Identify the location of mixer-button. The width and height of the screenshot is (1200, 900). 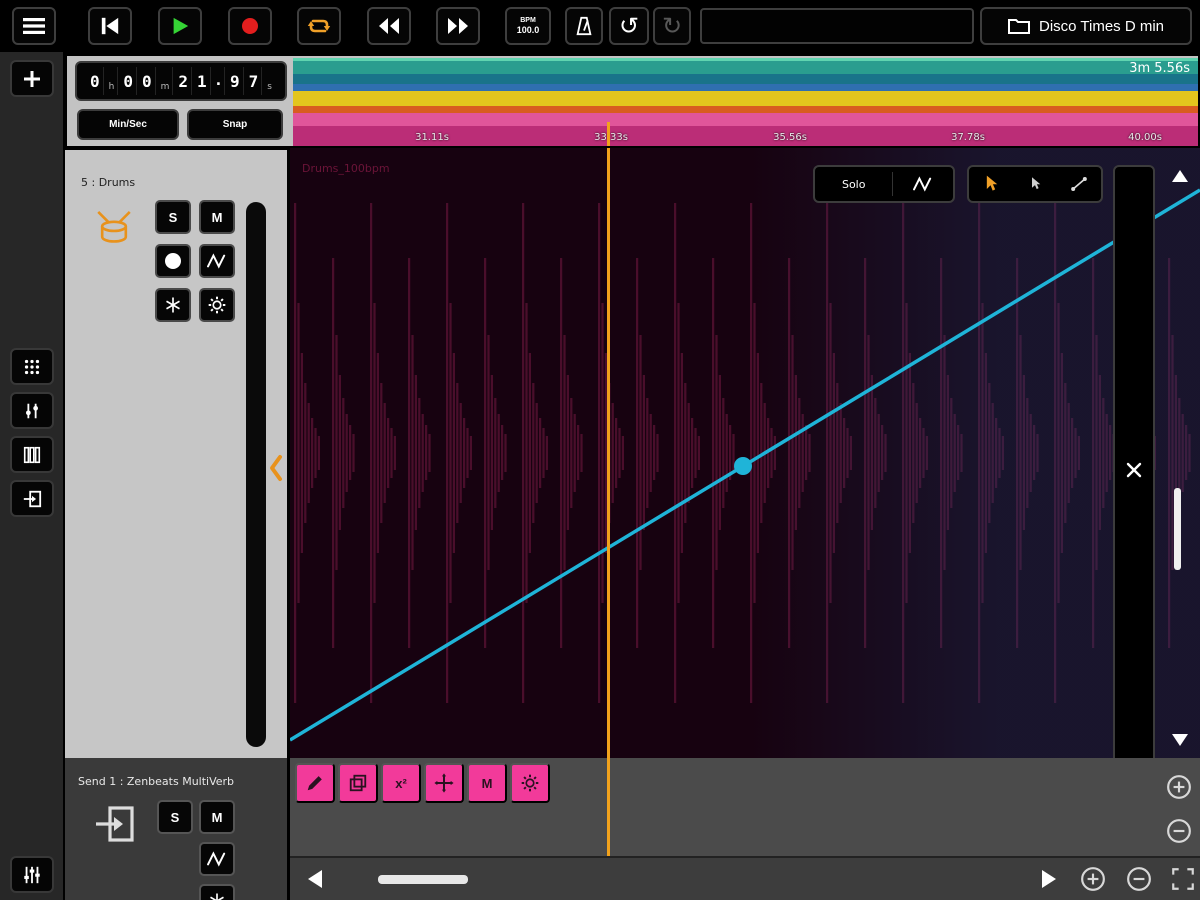
(32, 454).